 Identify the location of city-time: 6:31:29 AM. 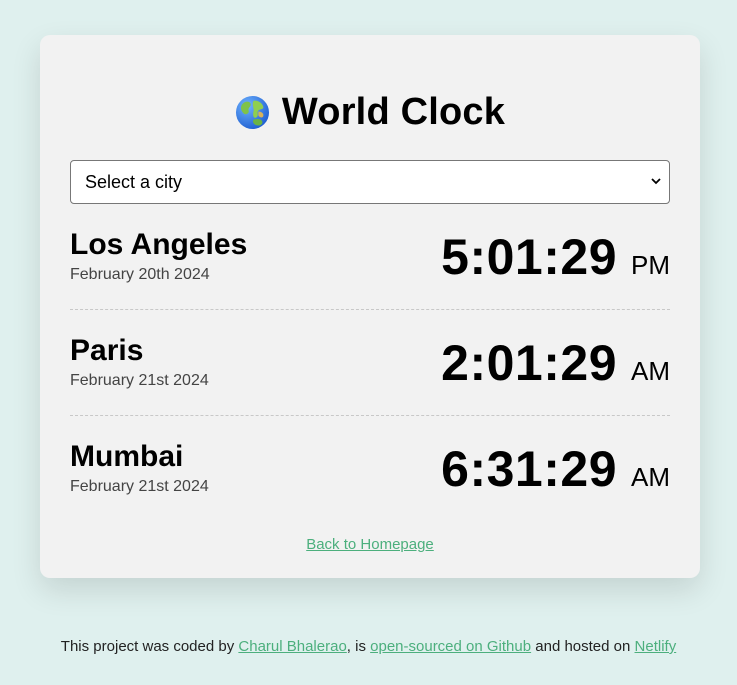
(555, 469).